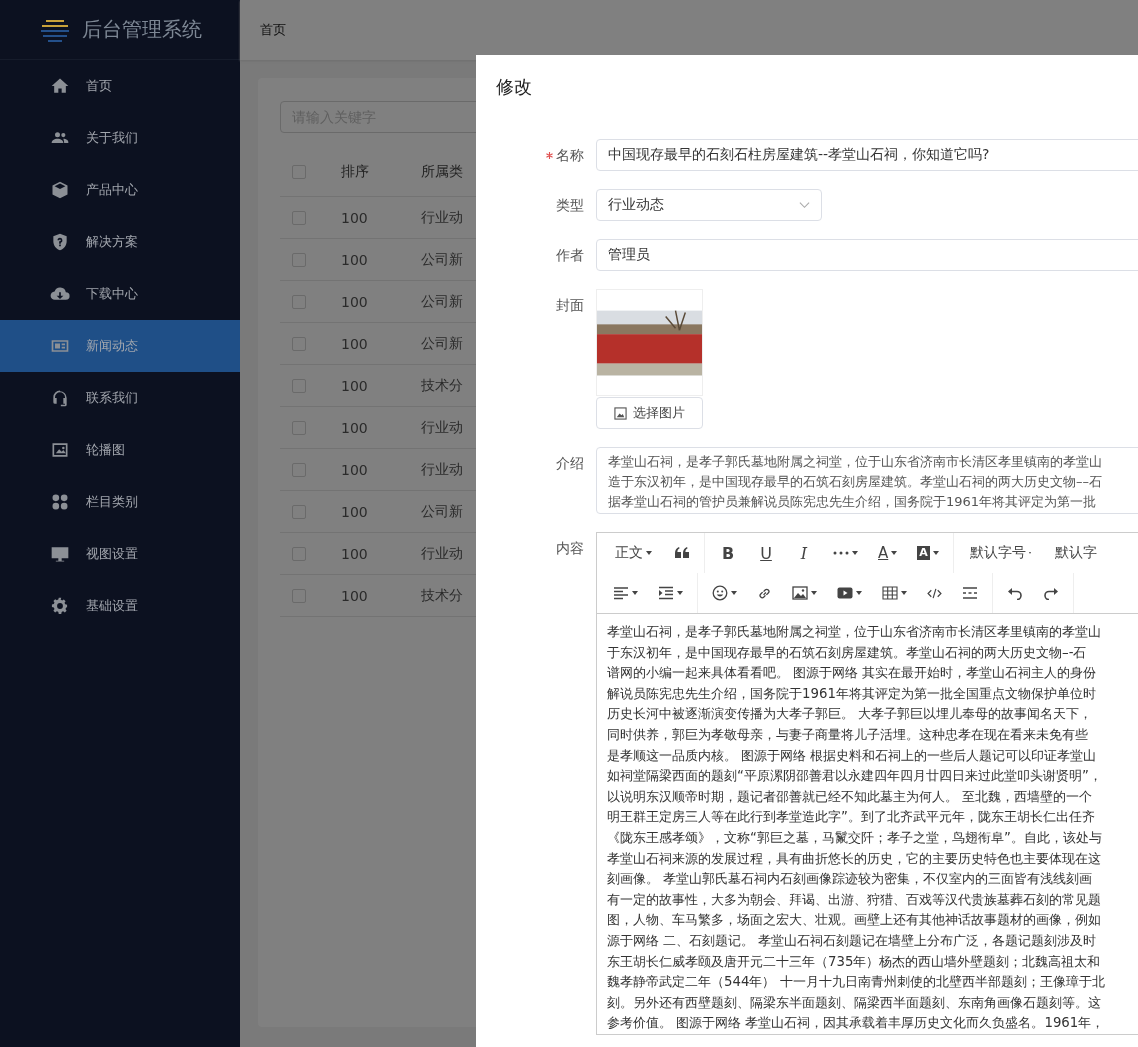 The width and height of the screenshot is (1138, 1047). I want to click on play-icon, so click(845, 593).